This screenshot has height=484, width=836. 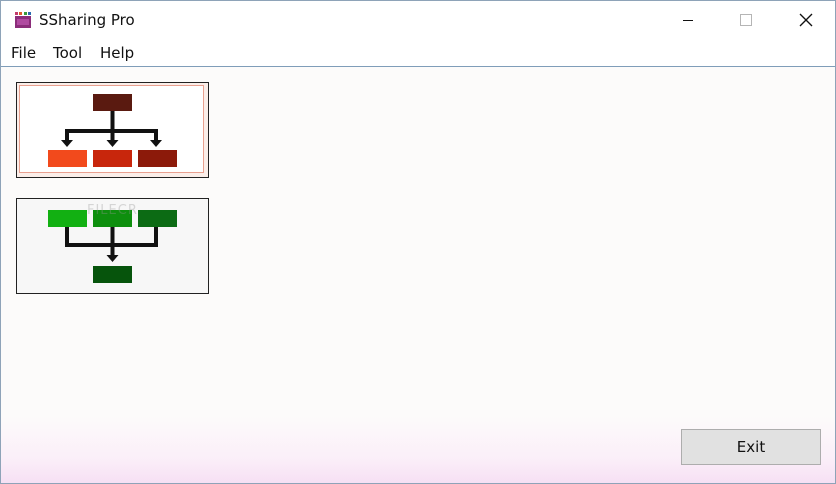 What do you see at coordinates (87, 20) in the screenshot?
I see `window-title: SSharing Pro` at bounding box center [87, 20].